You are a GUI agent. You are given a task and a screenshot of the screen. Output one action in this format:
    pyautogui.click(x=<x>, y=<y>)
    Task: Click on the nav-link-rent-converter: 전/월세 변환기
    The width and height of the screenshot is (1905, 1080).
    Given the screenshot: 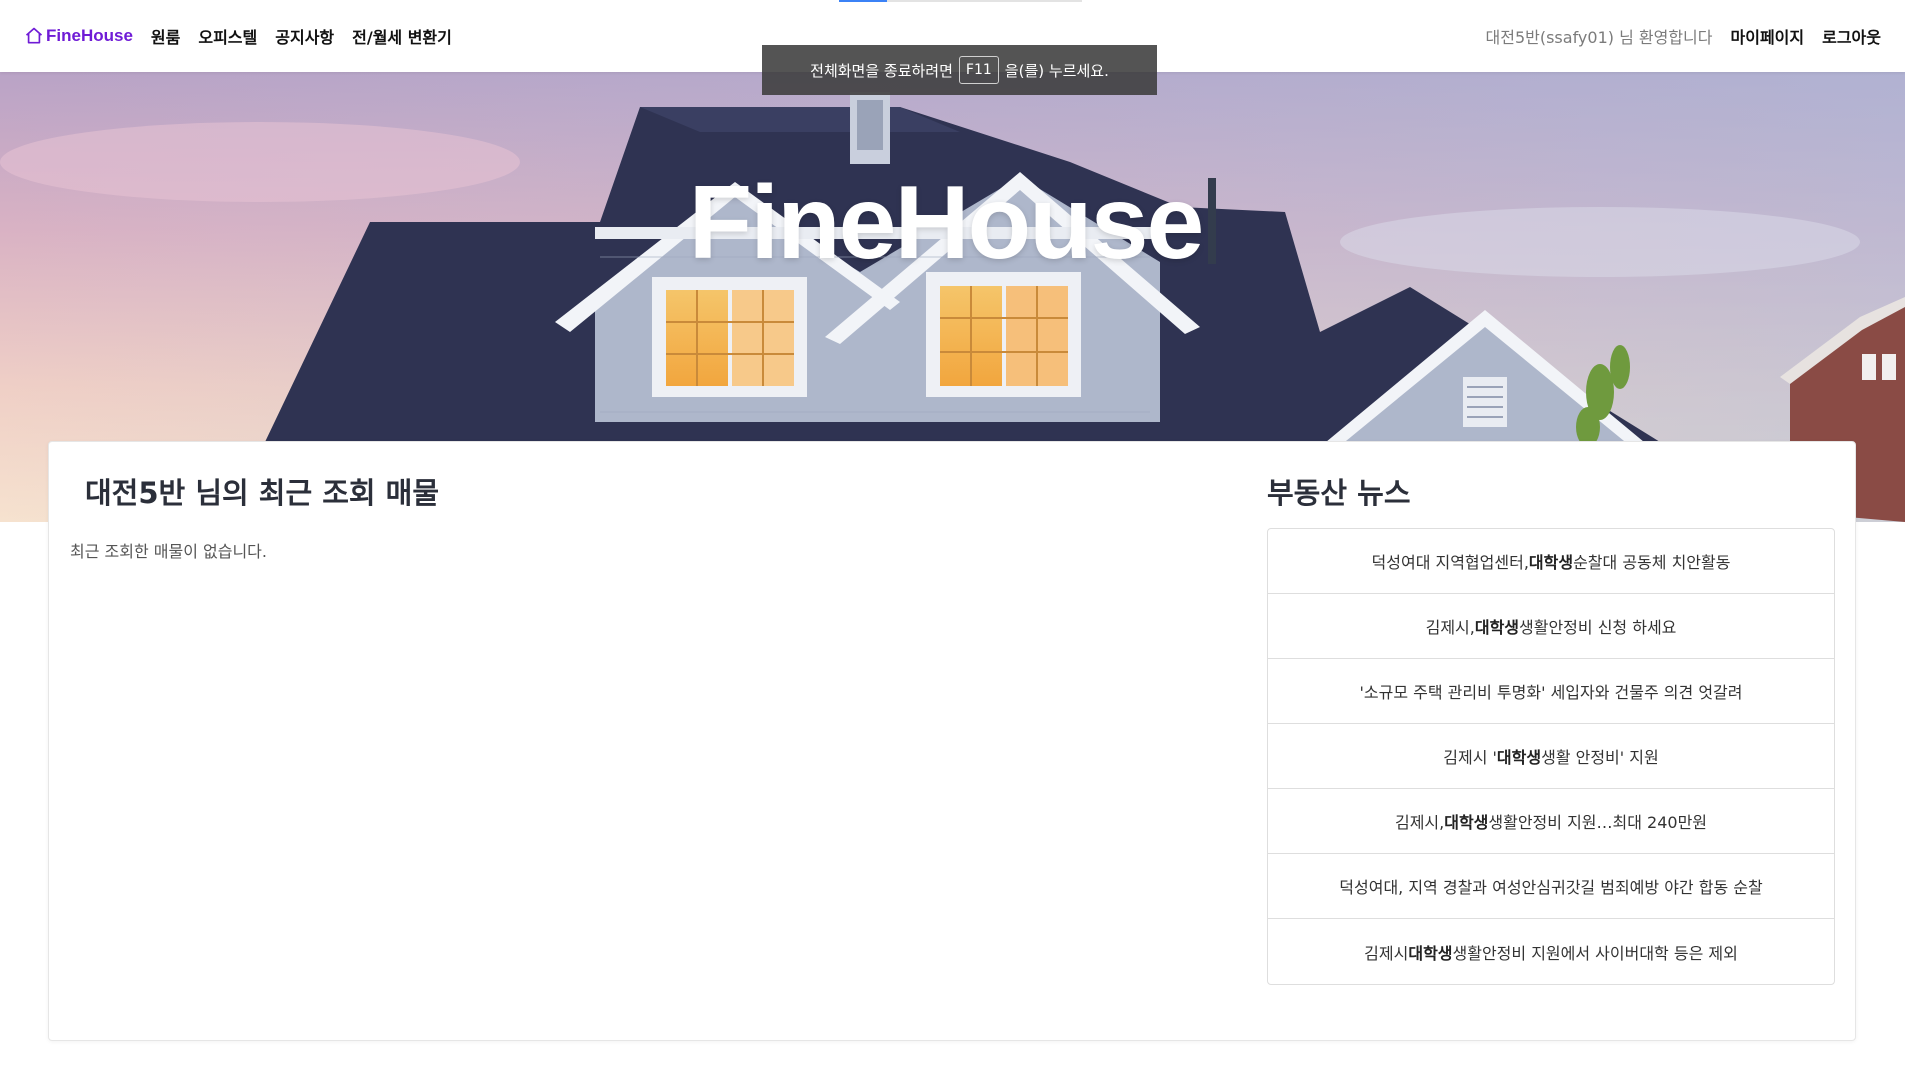 What is the action you would take?
    pyautogui.click(x=402, y=36)
    